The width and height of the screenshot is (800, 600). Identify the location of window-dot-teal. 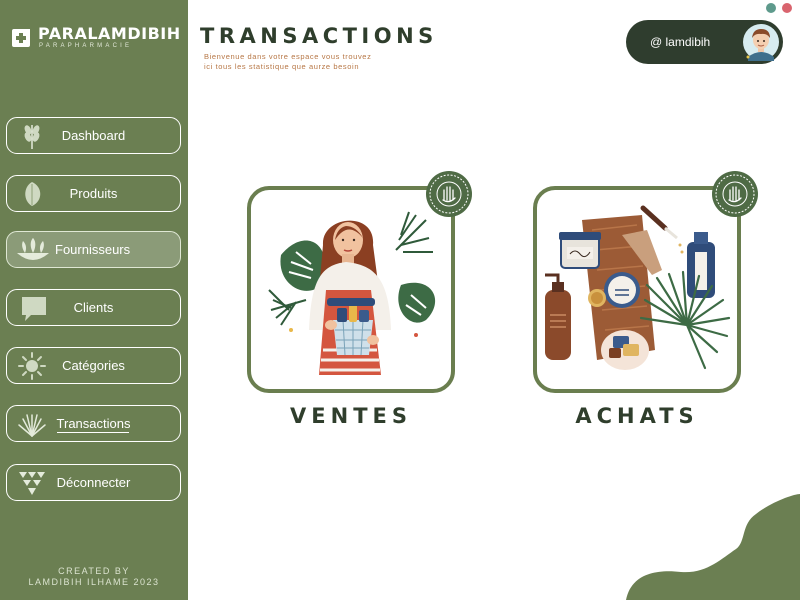
(771, 8).